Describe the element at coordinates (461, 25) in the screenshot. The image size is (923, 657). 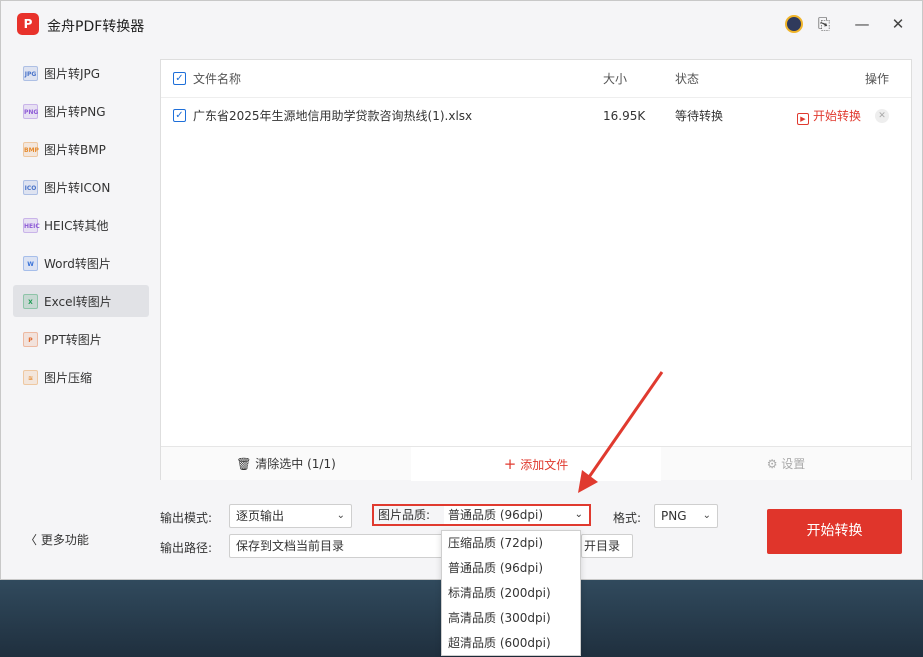
I see `title-bar: P 金舟PDF转换器 ⎘ — ✕` at that location.